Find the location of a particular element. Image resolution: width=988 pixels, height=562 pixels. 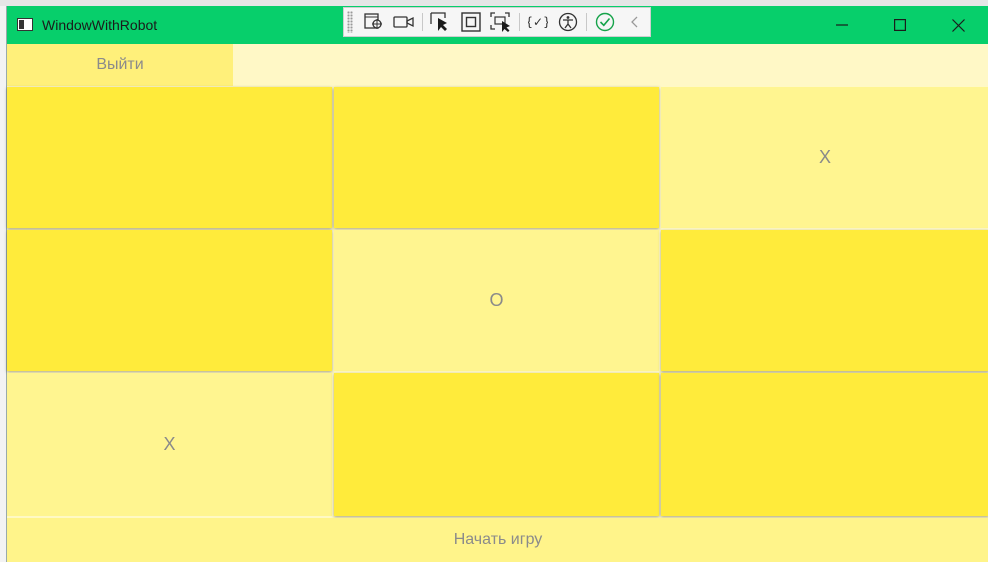

start-game-button: Начать игру is located at coordinates (497, 540).